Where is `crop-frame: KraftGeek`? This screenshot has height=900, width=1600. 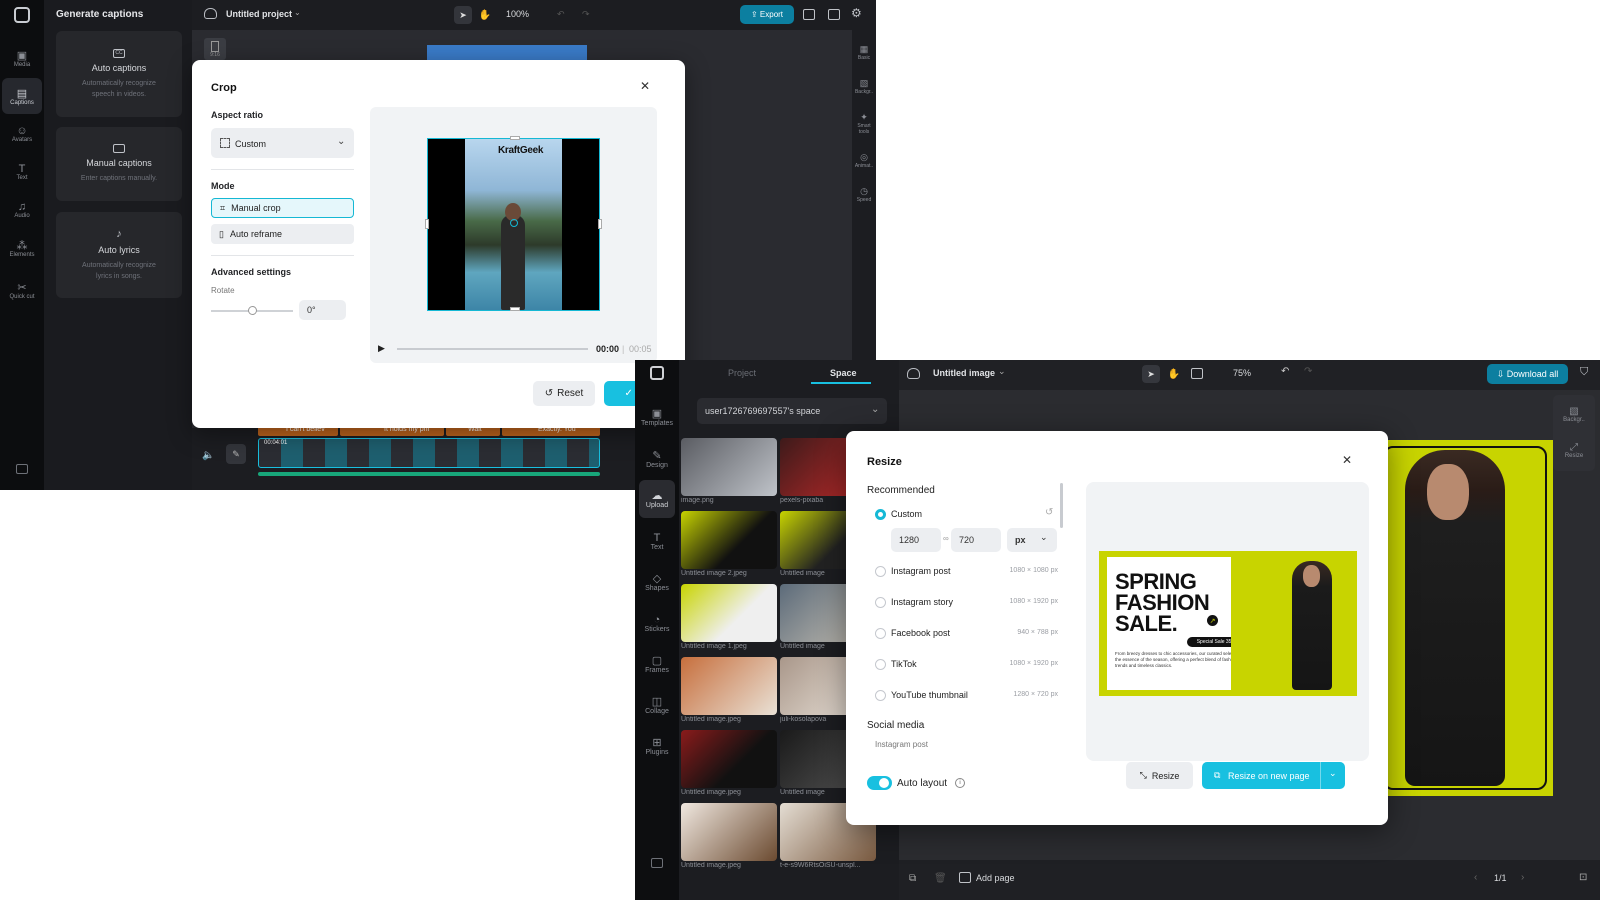 crop-frame: KraftGeek is located at coordinates (513, 223).